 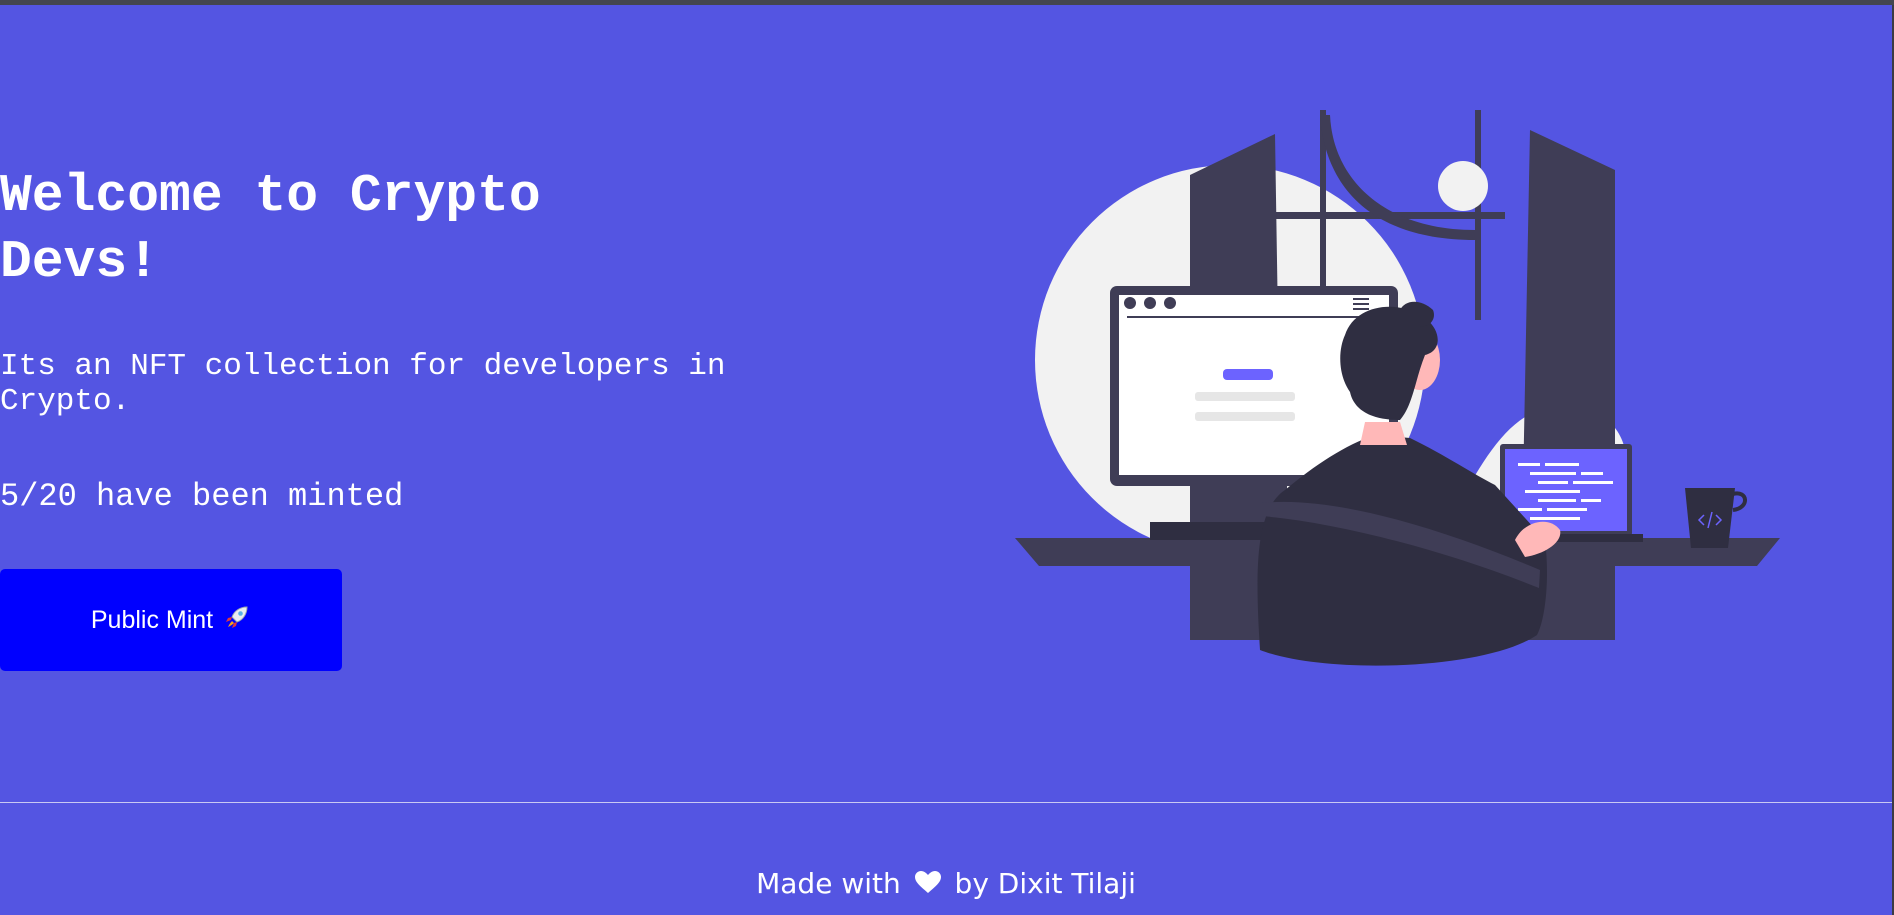 I want to click on public-mint-button: Public Mint, so click(x=171, y=620).